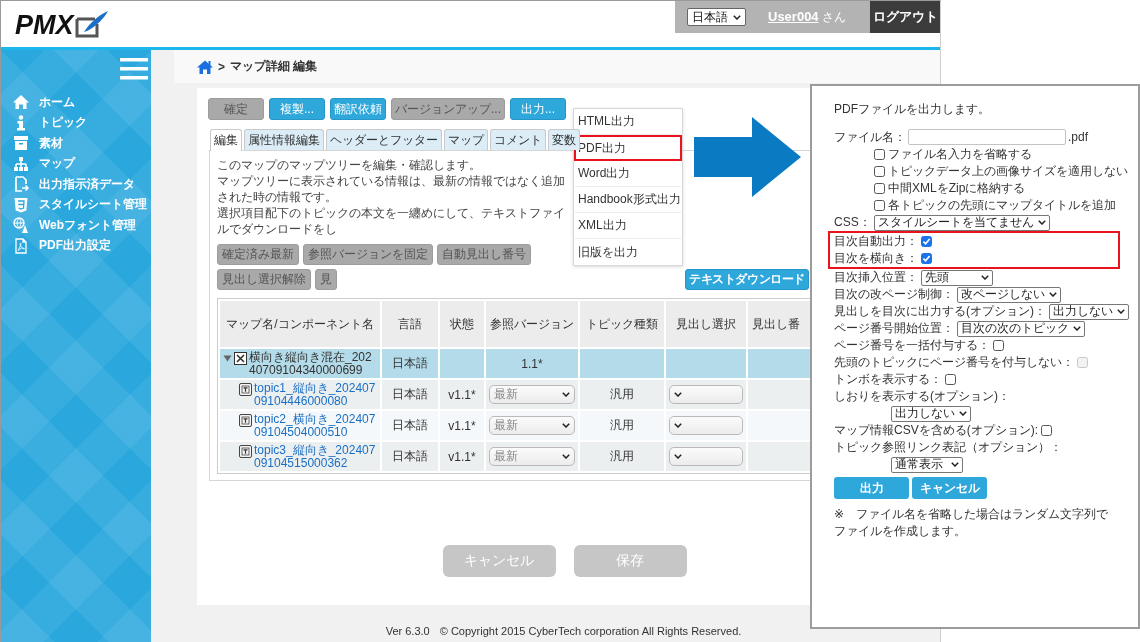 Image resolution: width=1140 pixels, height=642 pixels. What do you see at coordinates (628, 174) in the screenshot?
I see `menu-item: Word出力` at bounding box center [628, 174].